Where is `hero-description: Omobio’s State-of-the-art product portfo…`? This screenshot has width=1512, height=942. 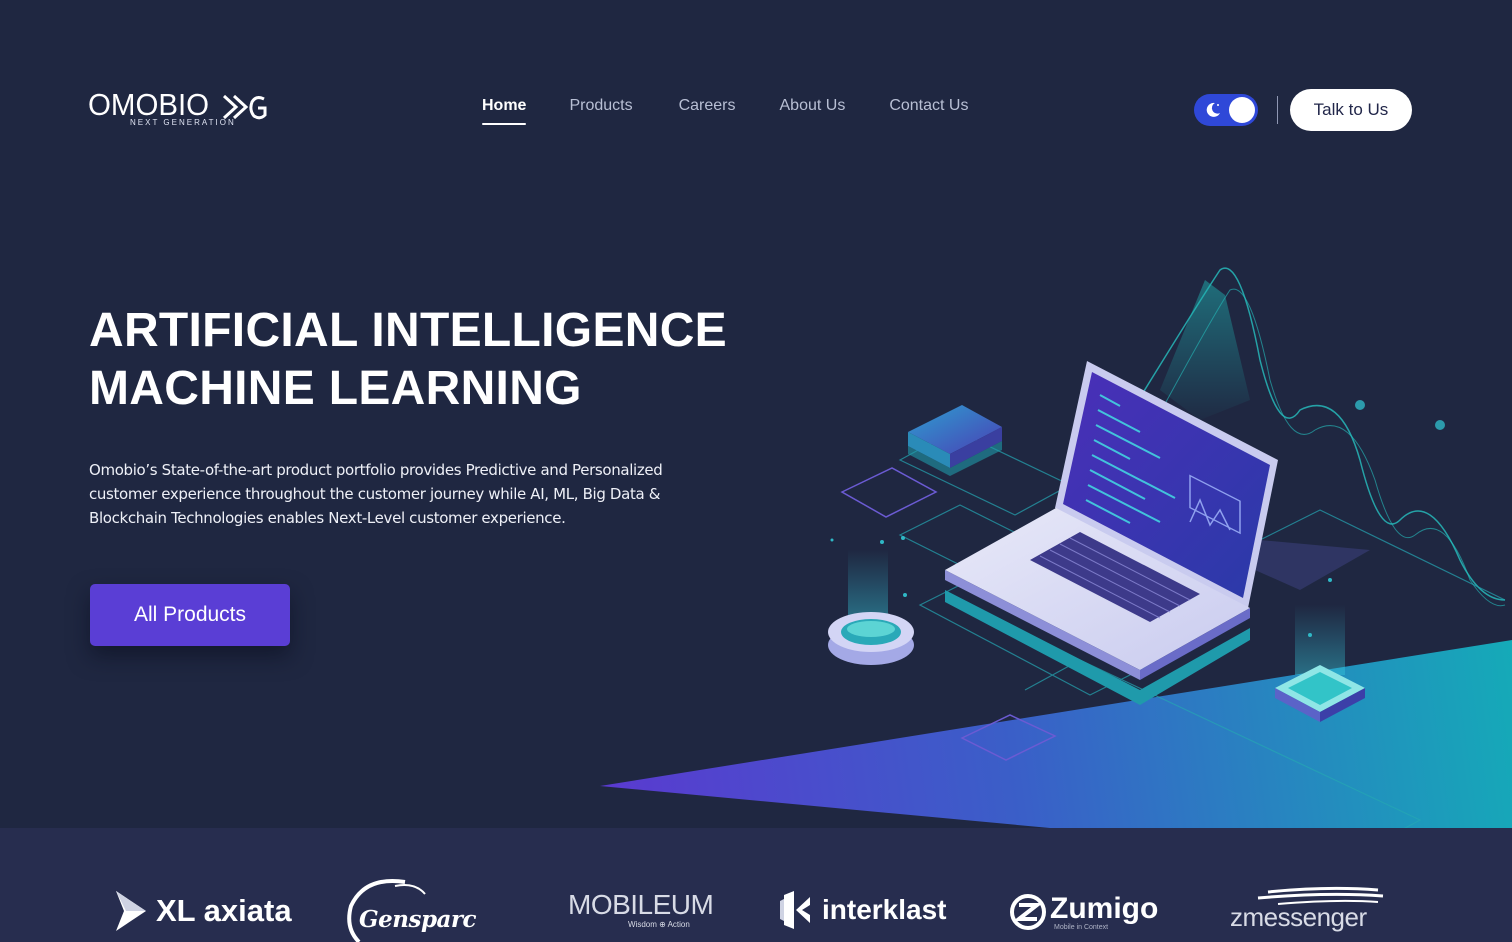 hero-description: Omobio’s State-of-the-art product portfo… is located at coordinates (376, 494).